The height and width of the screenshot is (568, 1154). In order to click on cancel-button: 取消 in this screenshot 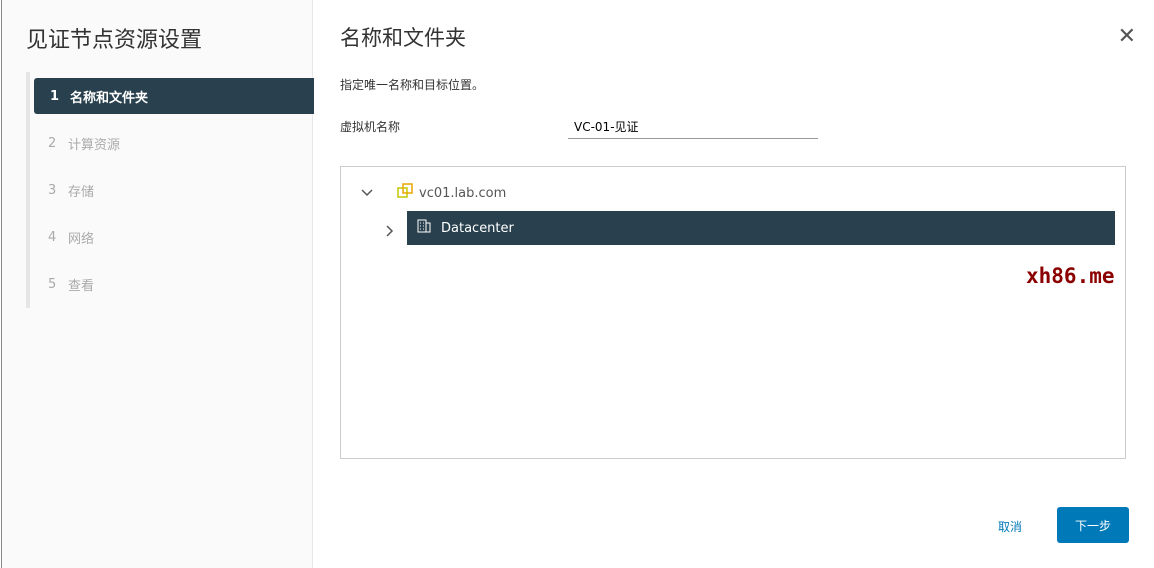, I will do `click(1010, 526)`.